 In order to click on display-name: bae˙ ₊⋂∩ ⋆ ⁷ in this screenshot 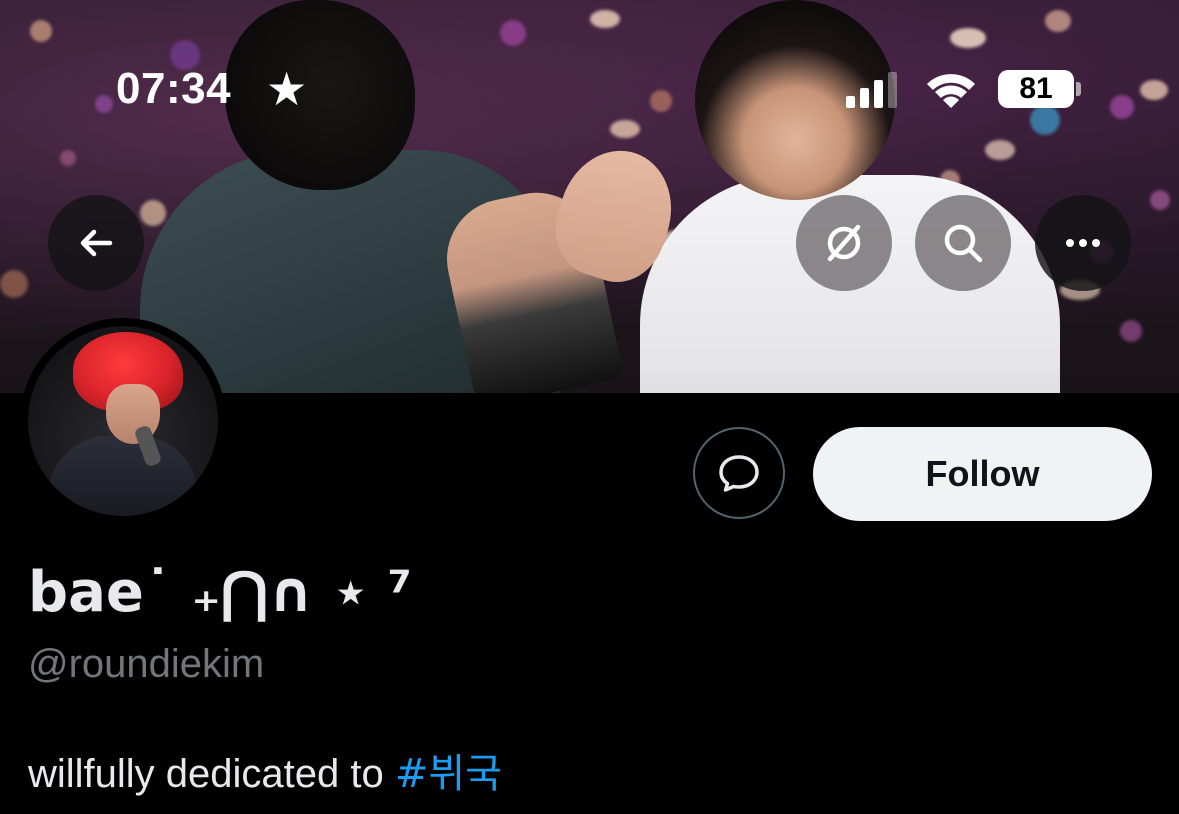, I will do `click(220, 592)`.